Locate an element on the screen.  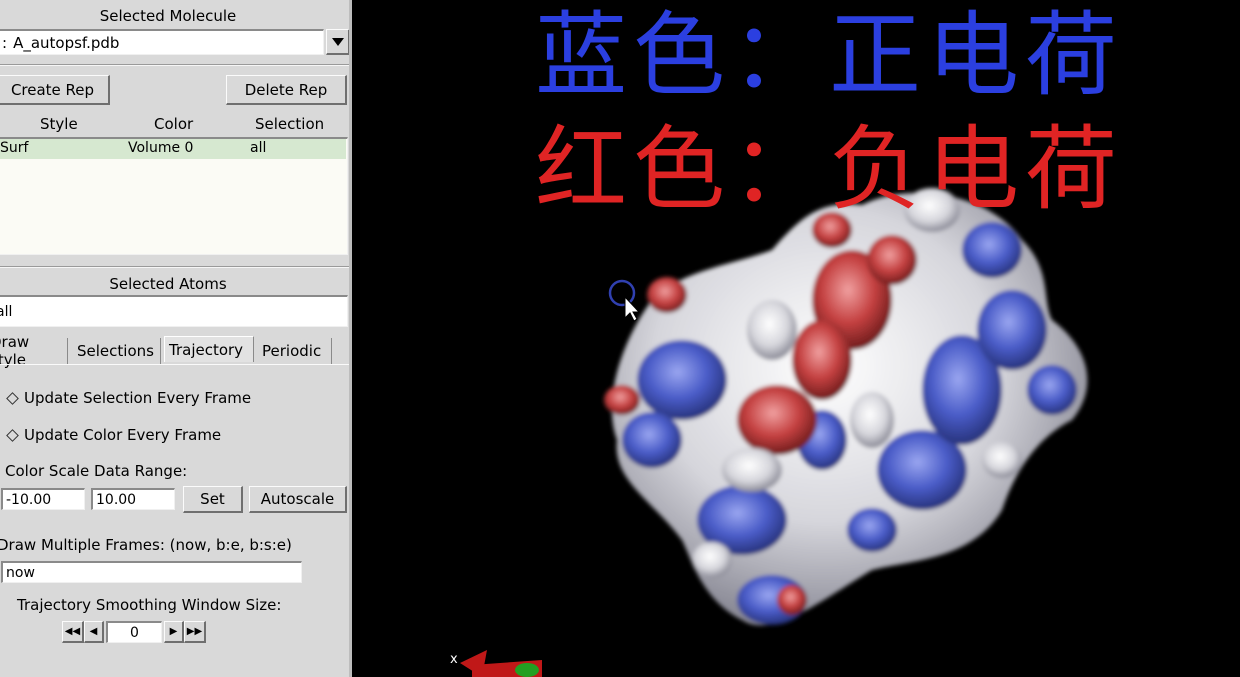
step-last-button: ▶▶ is located at coordinates (195, 632).